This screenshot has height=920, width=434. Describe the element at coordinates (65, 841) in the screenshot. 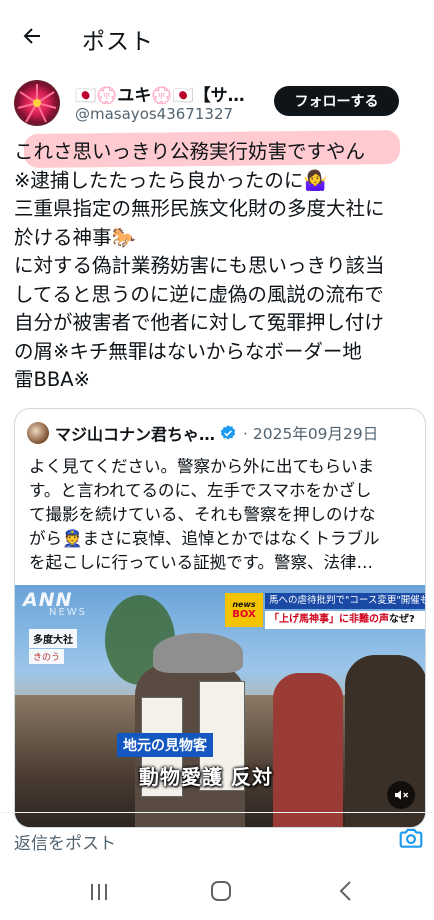

I see `reply-input: 返信をポスト` at that location.